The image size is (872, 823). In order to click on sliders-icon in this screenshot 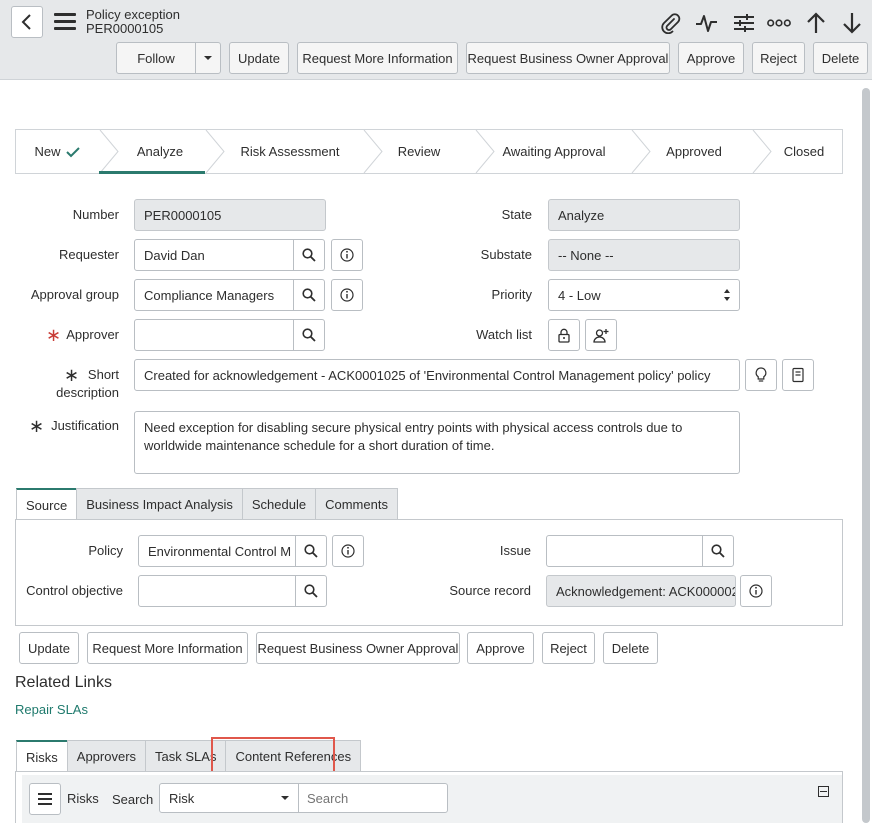, I will do `click(744, 23)`.